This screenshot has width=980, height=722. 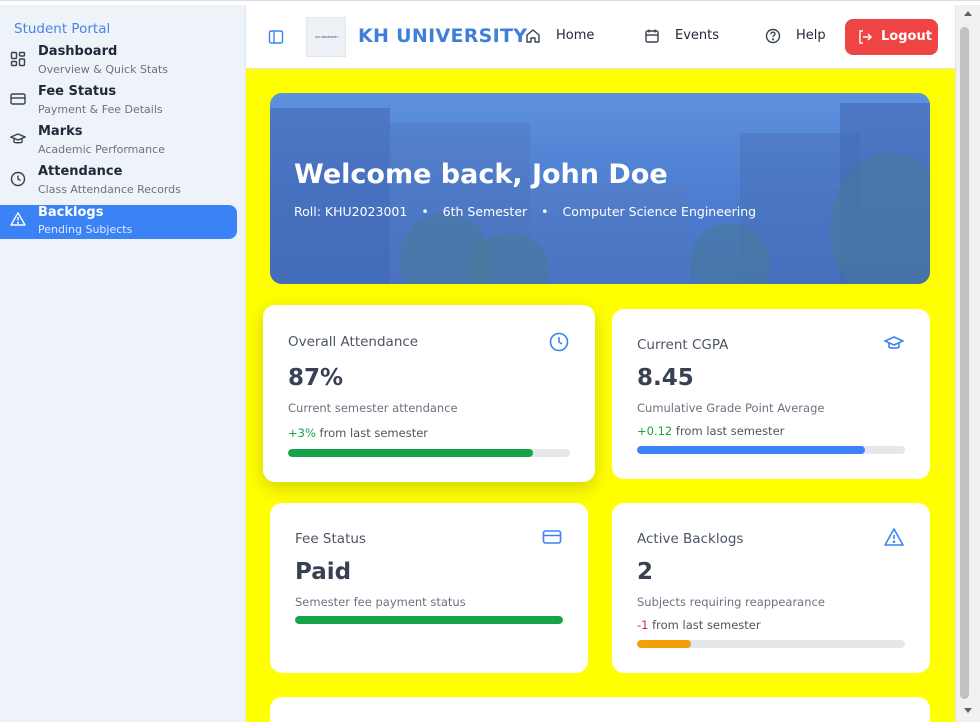 What do you see at coordinates (118, 61) in the screenshot?
I see `sidebar-item-dashboard: Dashboard Overview & Quick Stats` at bounding box center [118, 61].